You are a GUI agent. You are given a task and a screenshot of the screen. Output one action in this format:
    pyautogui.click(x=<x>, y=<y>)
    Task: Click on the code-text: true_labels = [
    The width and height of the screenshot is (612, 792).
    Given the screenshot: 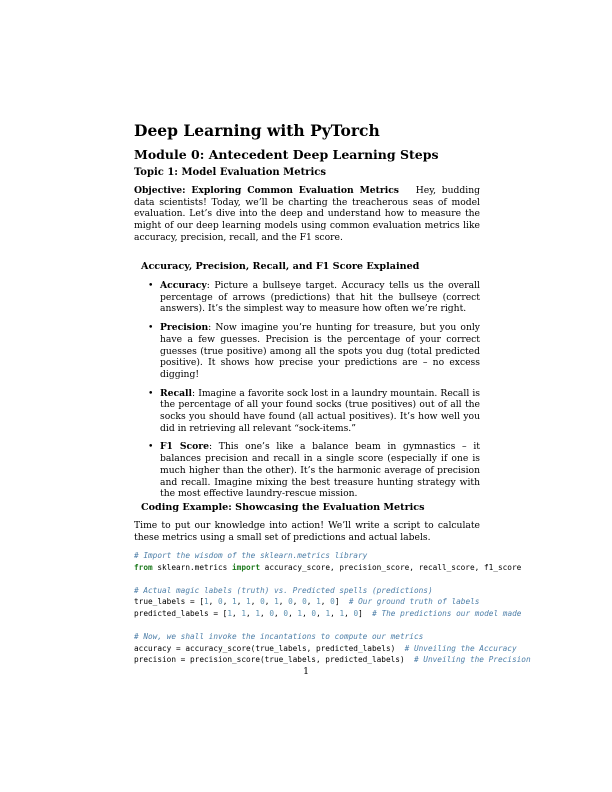 What is the action you would take?
    pyautogui.click(x=169, y=602)
    